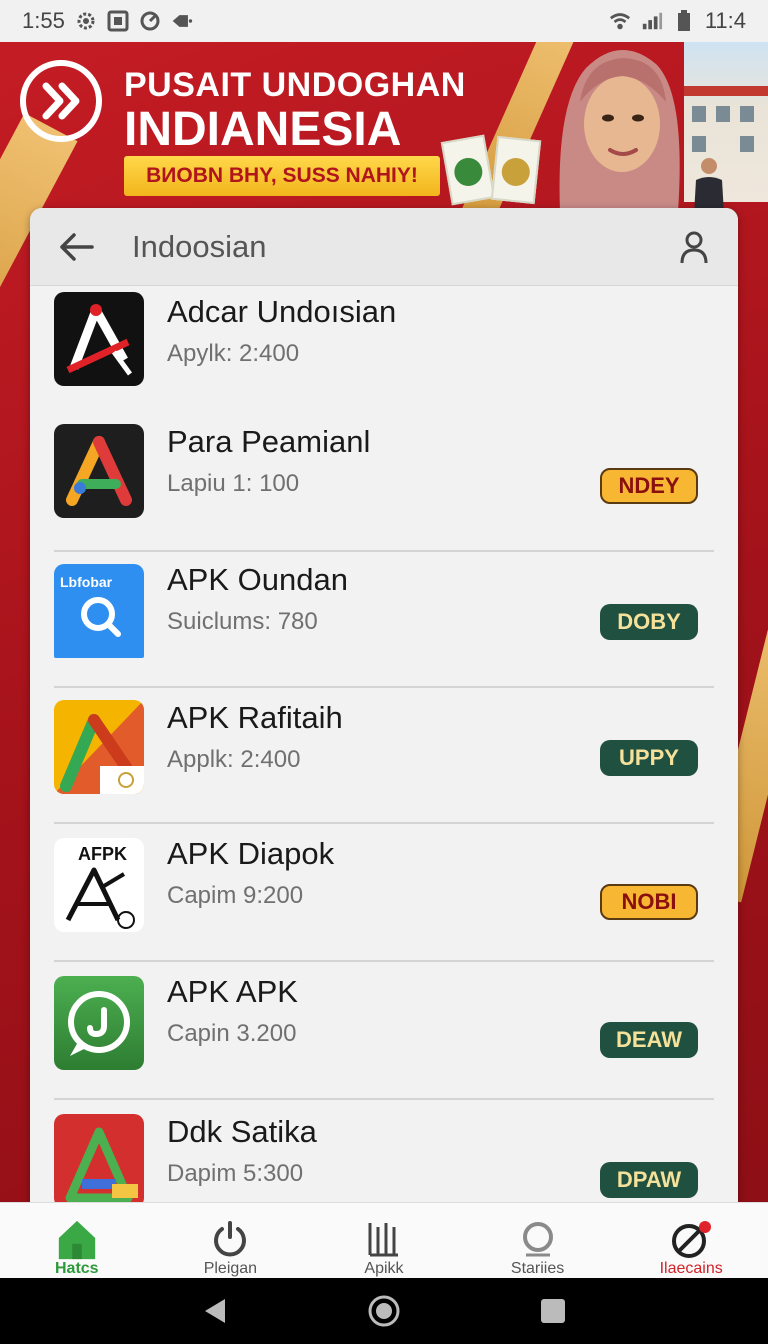  I want to click on app-icon-apk-diapok: AFPK, so click(99, 885).